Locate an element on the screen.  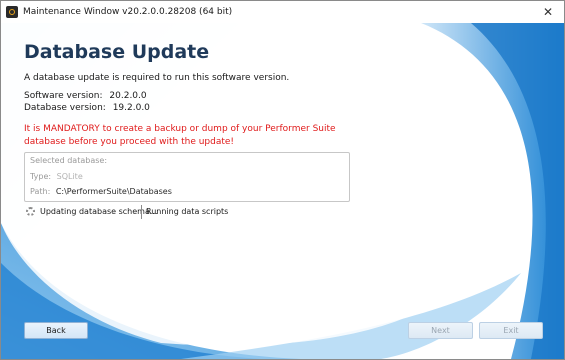
database-type-row: Type: SQLite is located at coordinates (56, 176).